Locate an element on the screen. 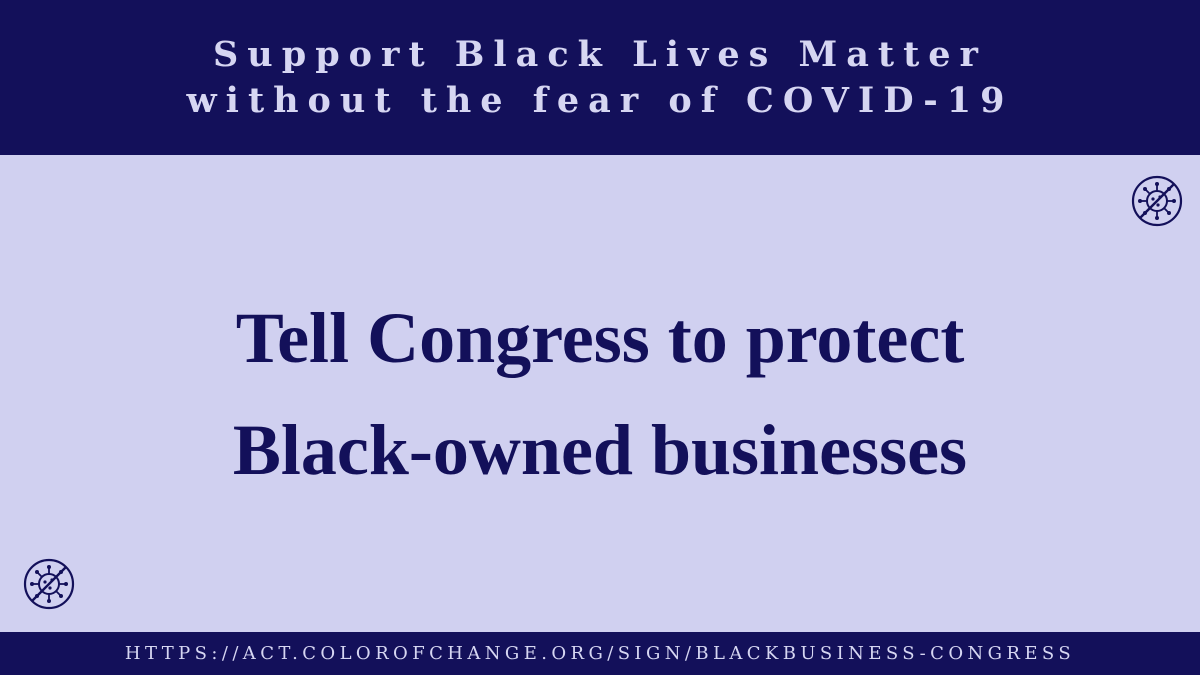 This screenshot has width=1200, height=675. headline-line-1: Tell Congress to protect is located at coordinates (600, 338).